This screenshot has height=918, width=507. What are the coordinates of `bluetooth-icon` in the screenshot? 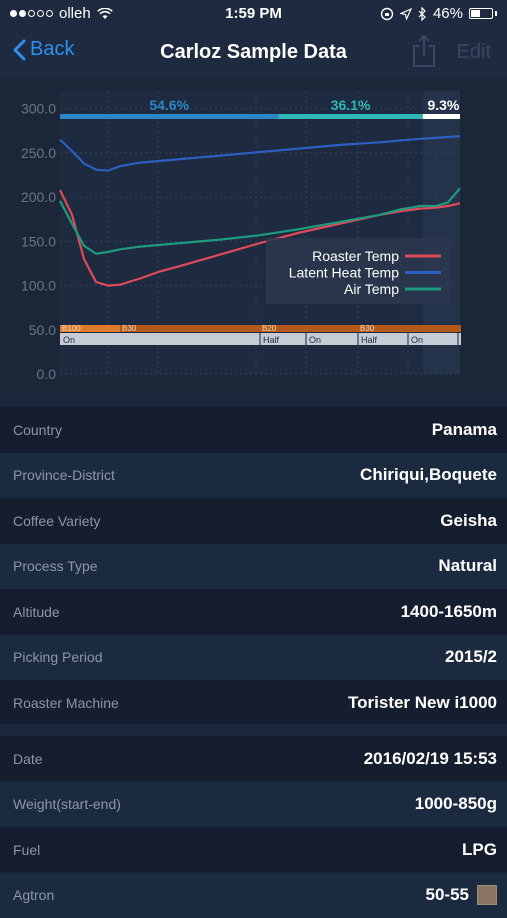 It's located at (422, 13).